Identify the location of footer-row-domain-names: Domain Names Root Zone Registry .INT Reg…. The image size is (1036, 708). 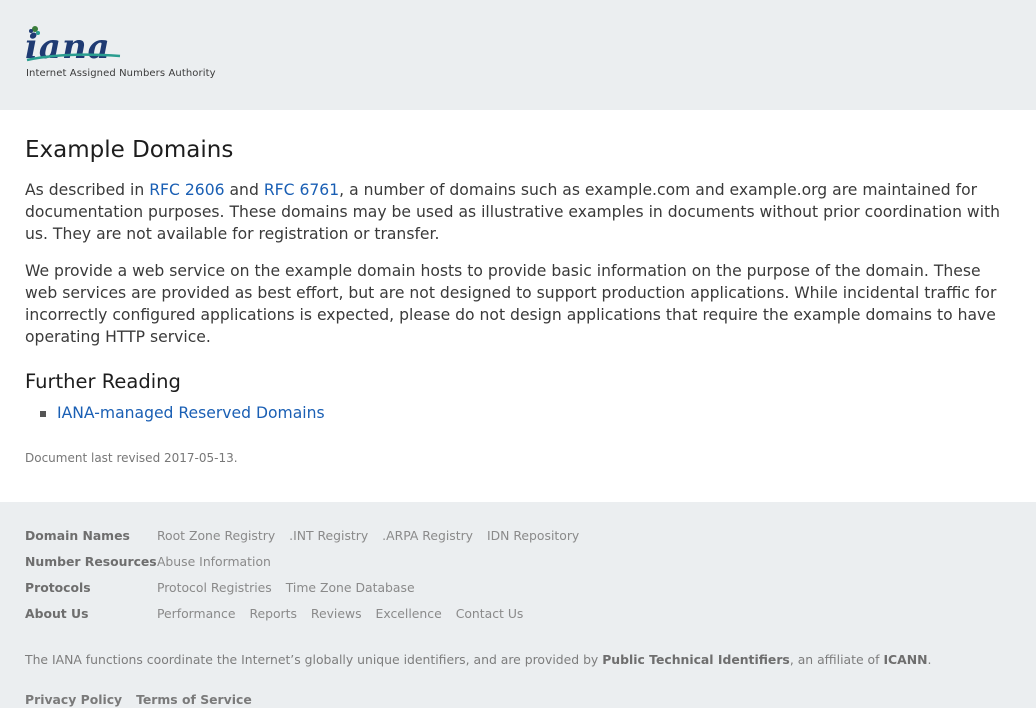
(307, 535).